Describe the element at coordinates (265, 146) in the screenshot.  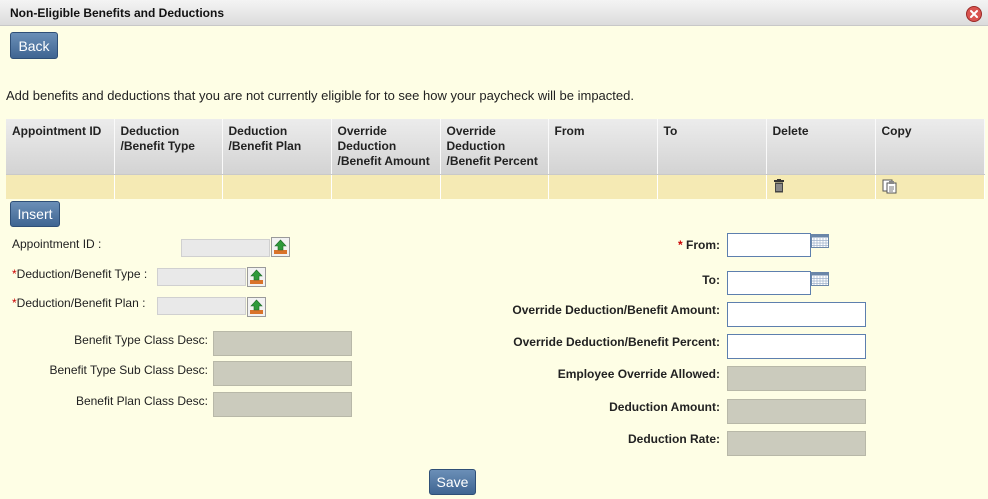
I see `header-label: /Benefit Plan` at that location.